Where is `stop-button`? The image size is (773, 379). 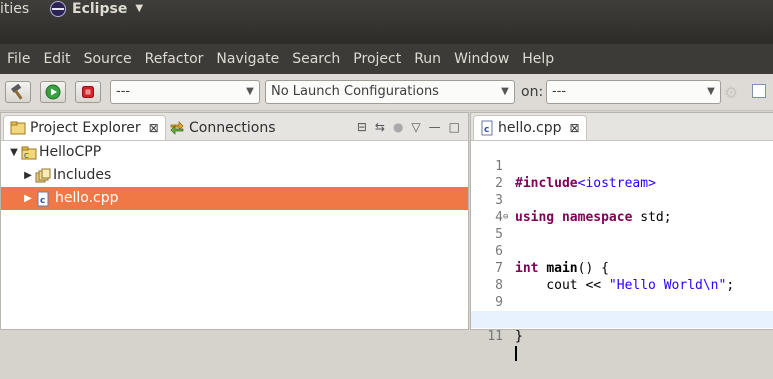 stop-button is located at coordinates (88, 92).